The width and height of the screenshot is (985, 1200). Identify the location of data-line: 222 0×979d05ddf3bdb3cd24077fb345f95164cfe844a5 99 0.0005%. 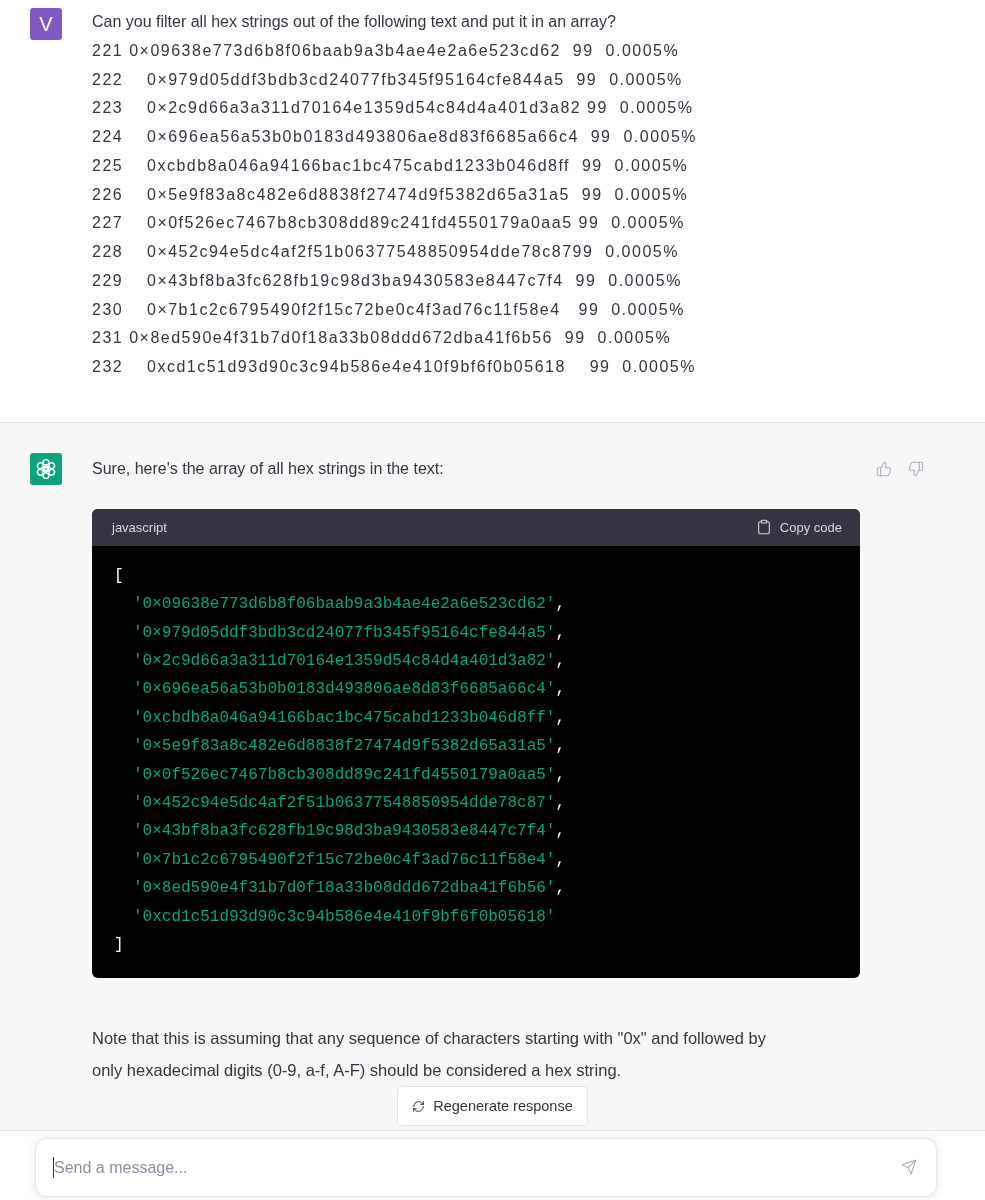
(388, 79).